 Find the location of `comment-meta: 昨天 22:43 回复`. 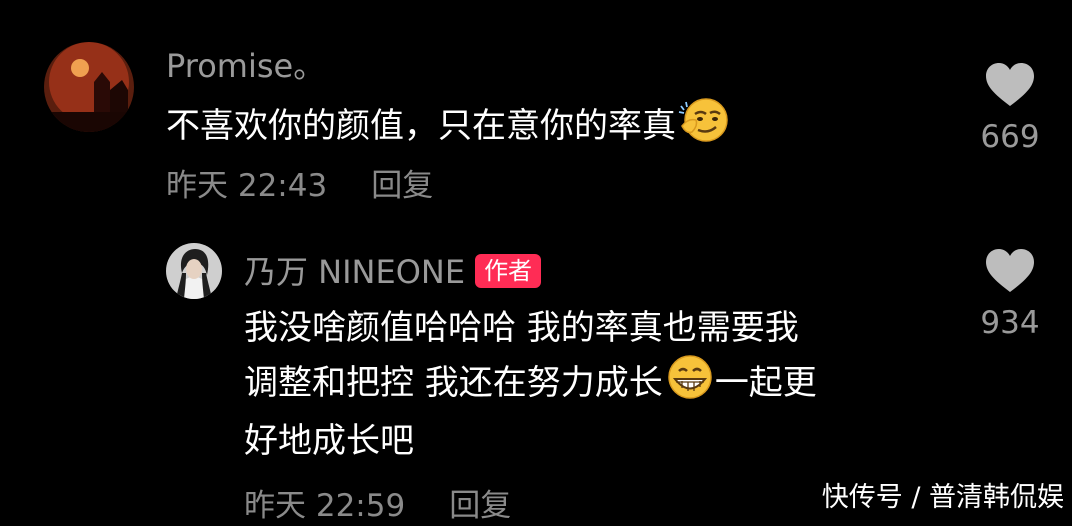

comment-meta: 昨天 22:43 回复 is located at coordinates (299, 186).